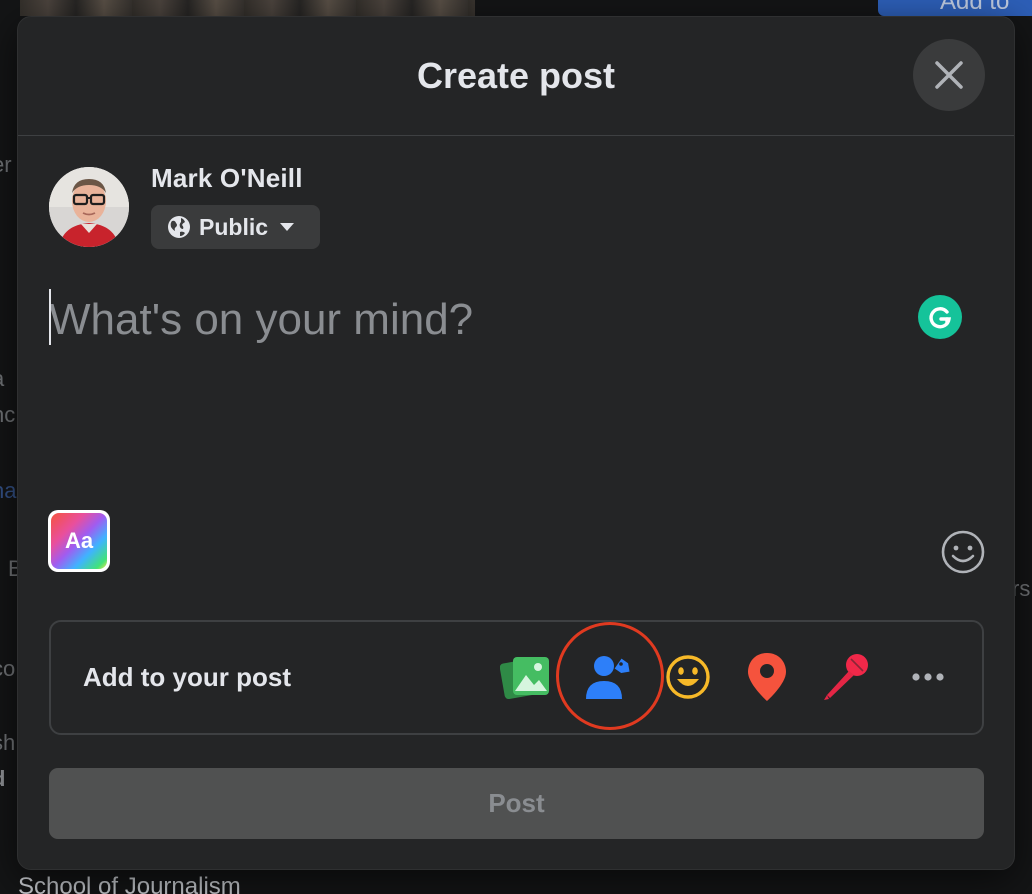 This screenshot has height=894, width=1032. I want to click on tag-people-icon, so click(608, 677).